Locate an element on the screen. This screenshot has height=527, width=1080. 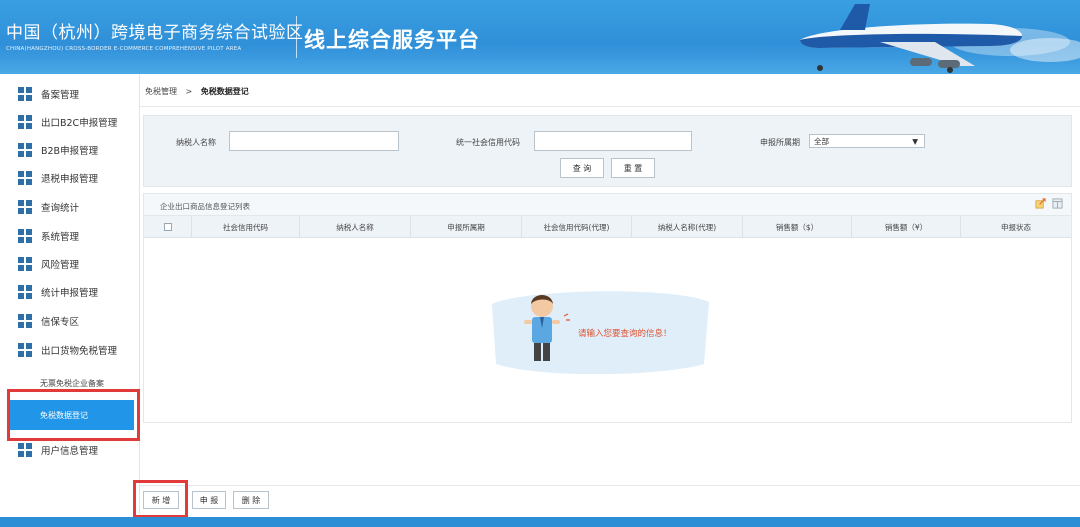
column-header: 社会信用代码 is located at coordinates (246, 227).